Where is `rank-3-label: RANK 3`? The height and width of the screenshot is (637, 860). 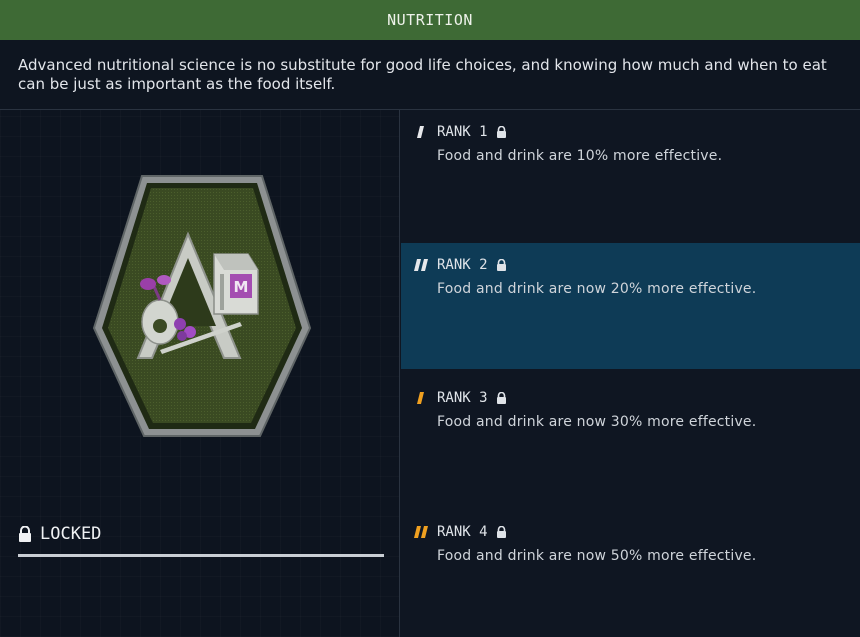
rank-3-label: RANK 3 is located at coordinates (462, 398).